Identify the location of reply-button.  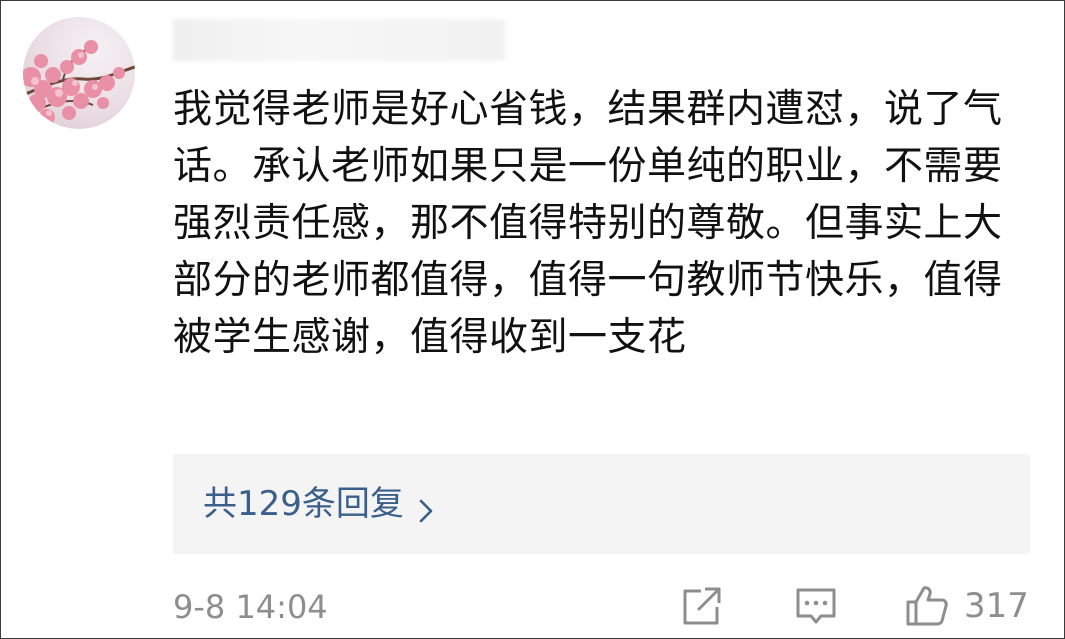
(816, 606).